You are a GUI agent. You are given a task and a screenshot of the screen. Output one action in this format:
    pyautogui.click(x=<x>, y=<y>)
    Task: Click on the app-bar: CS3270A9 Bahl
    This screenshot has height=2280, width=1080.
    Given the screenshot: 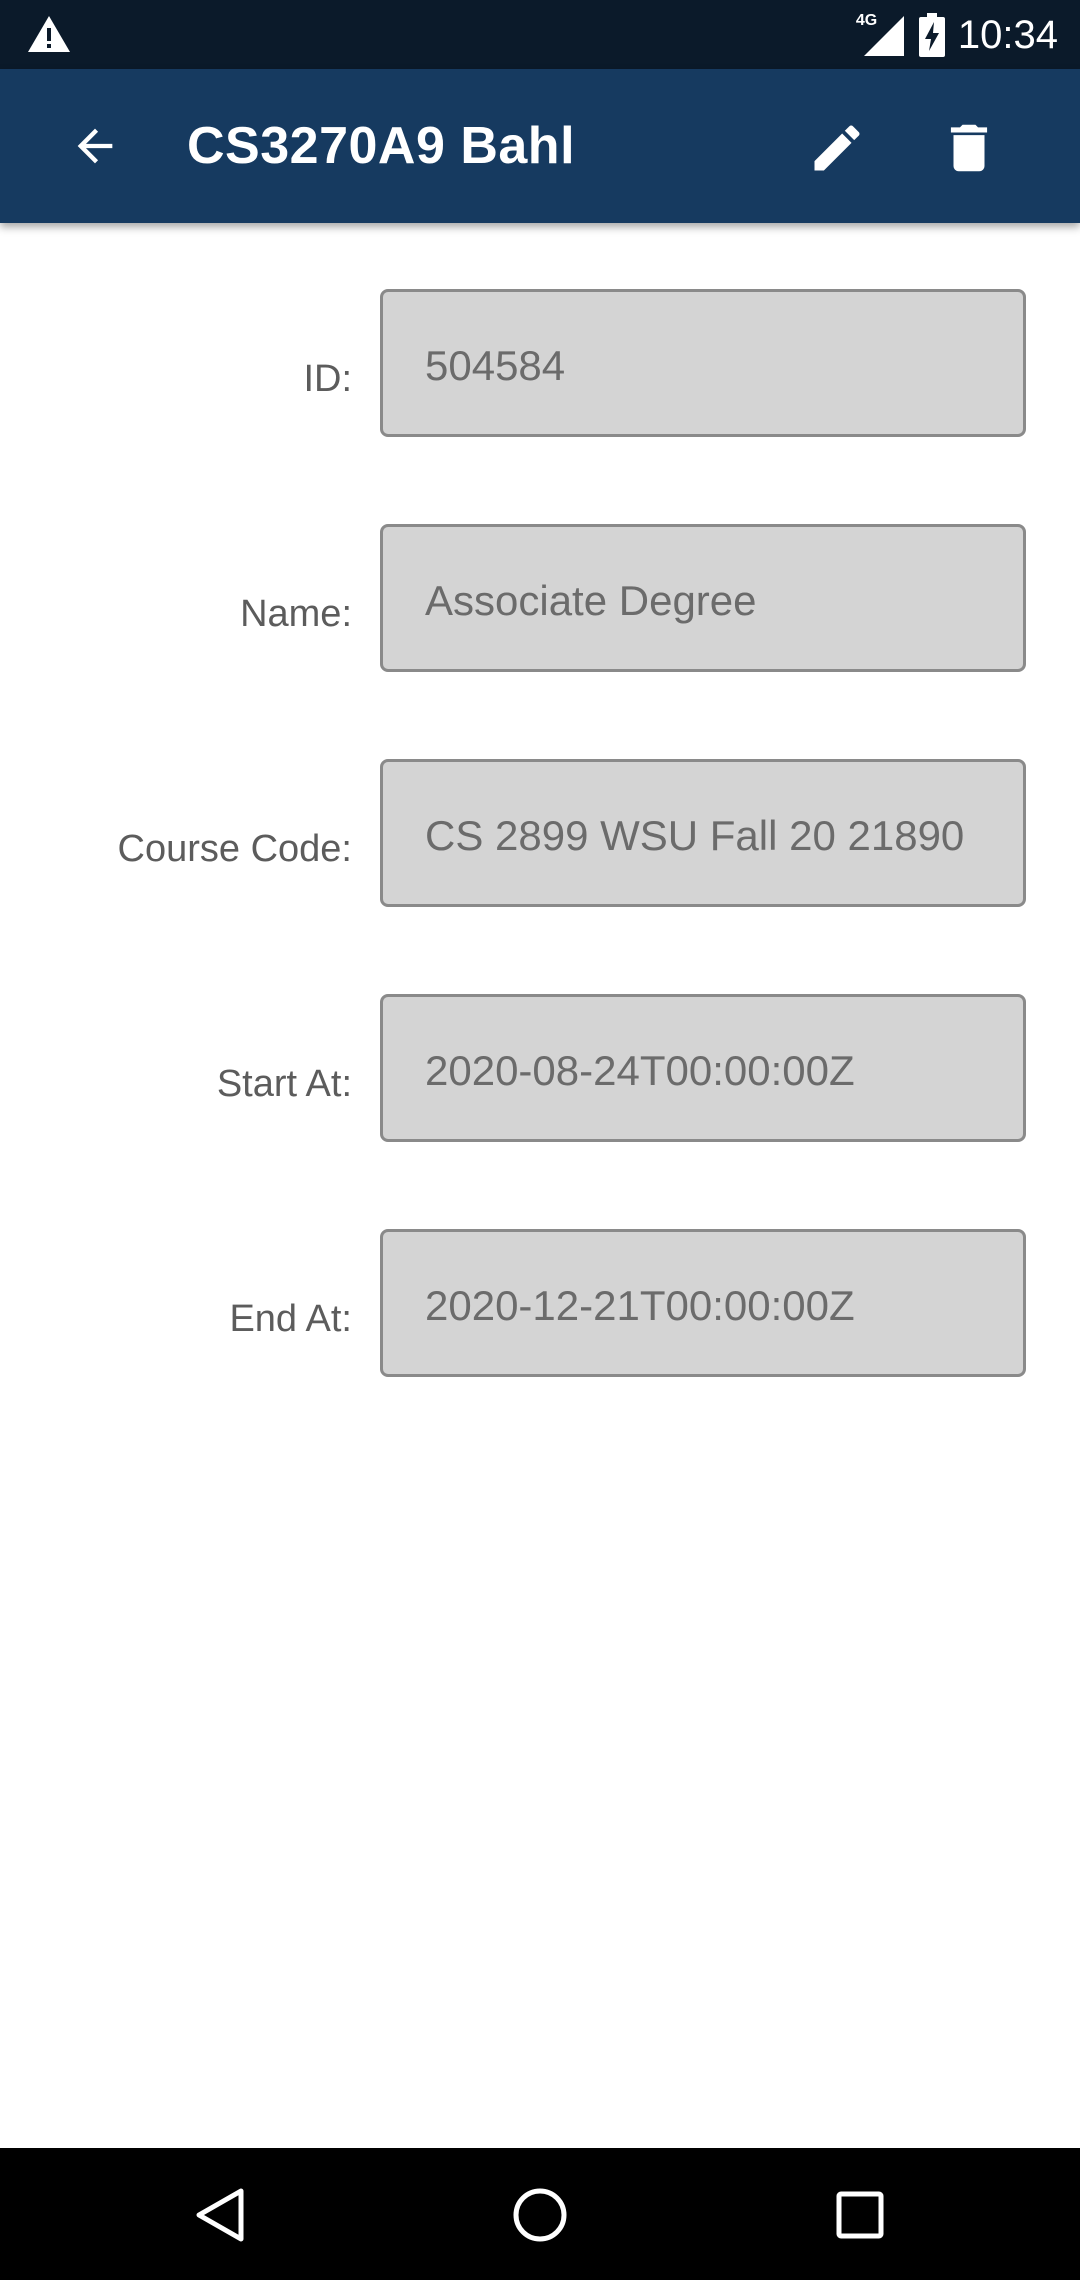 What is the action you would take?
    pyautogui.click(x=540, y=146)
    